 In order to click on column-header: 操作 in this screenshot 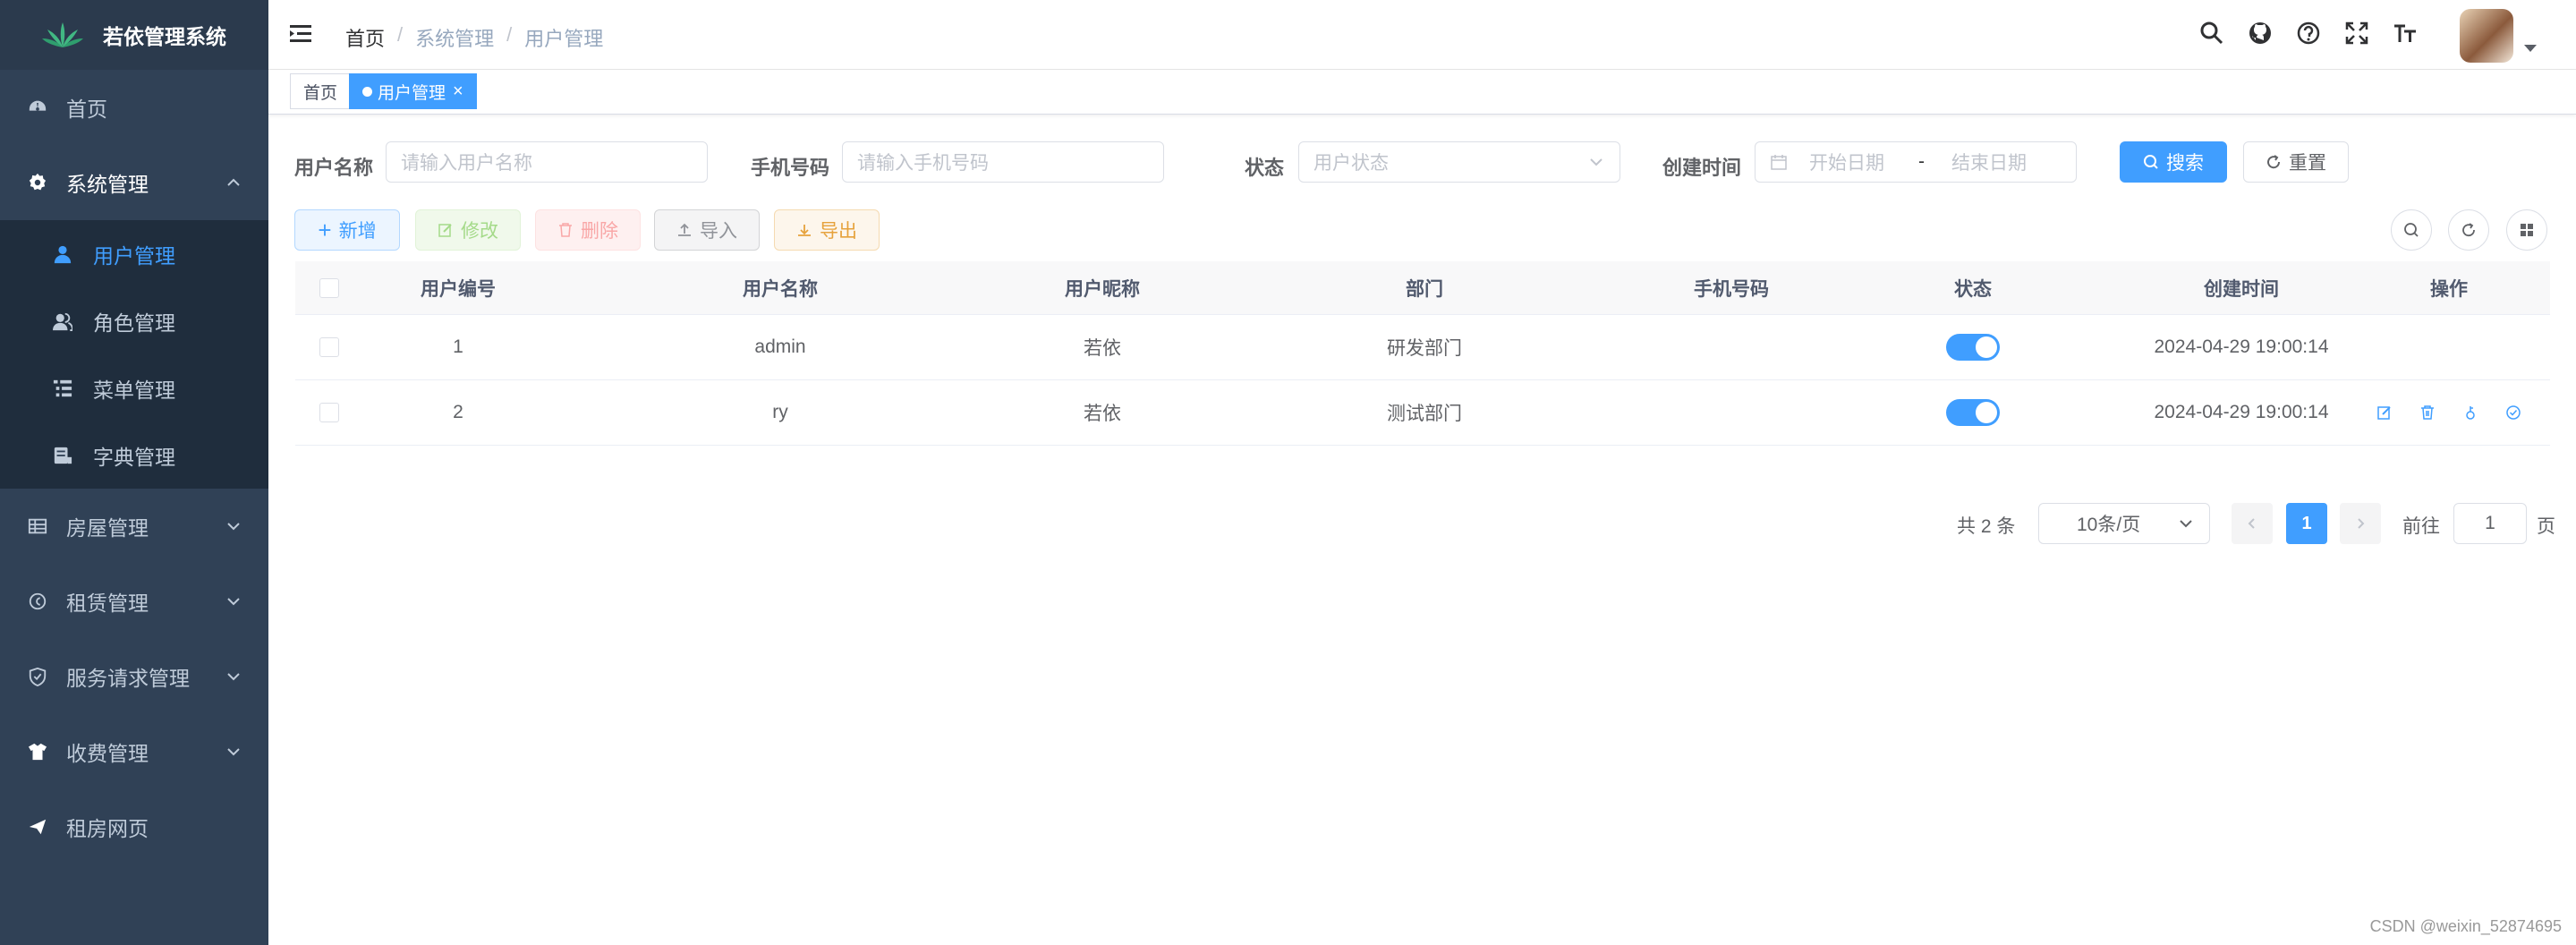, I will do `click(2449, 289)`.